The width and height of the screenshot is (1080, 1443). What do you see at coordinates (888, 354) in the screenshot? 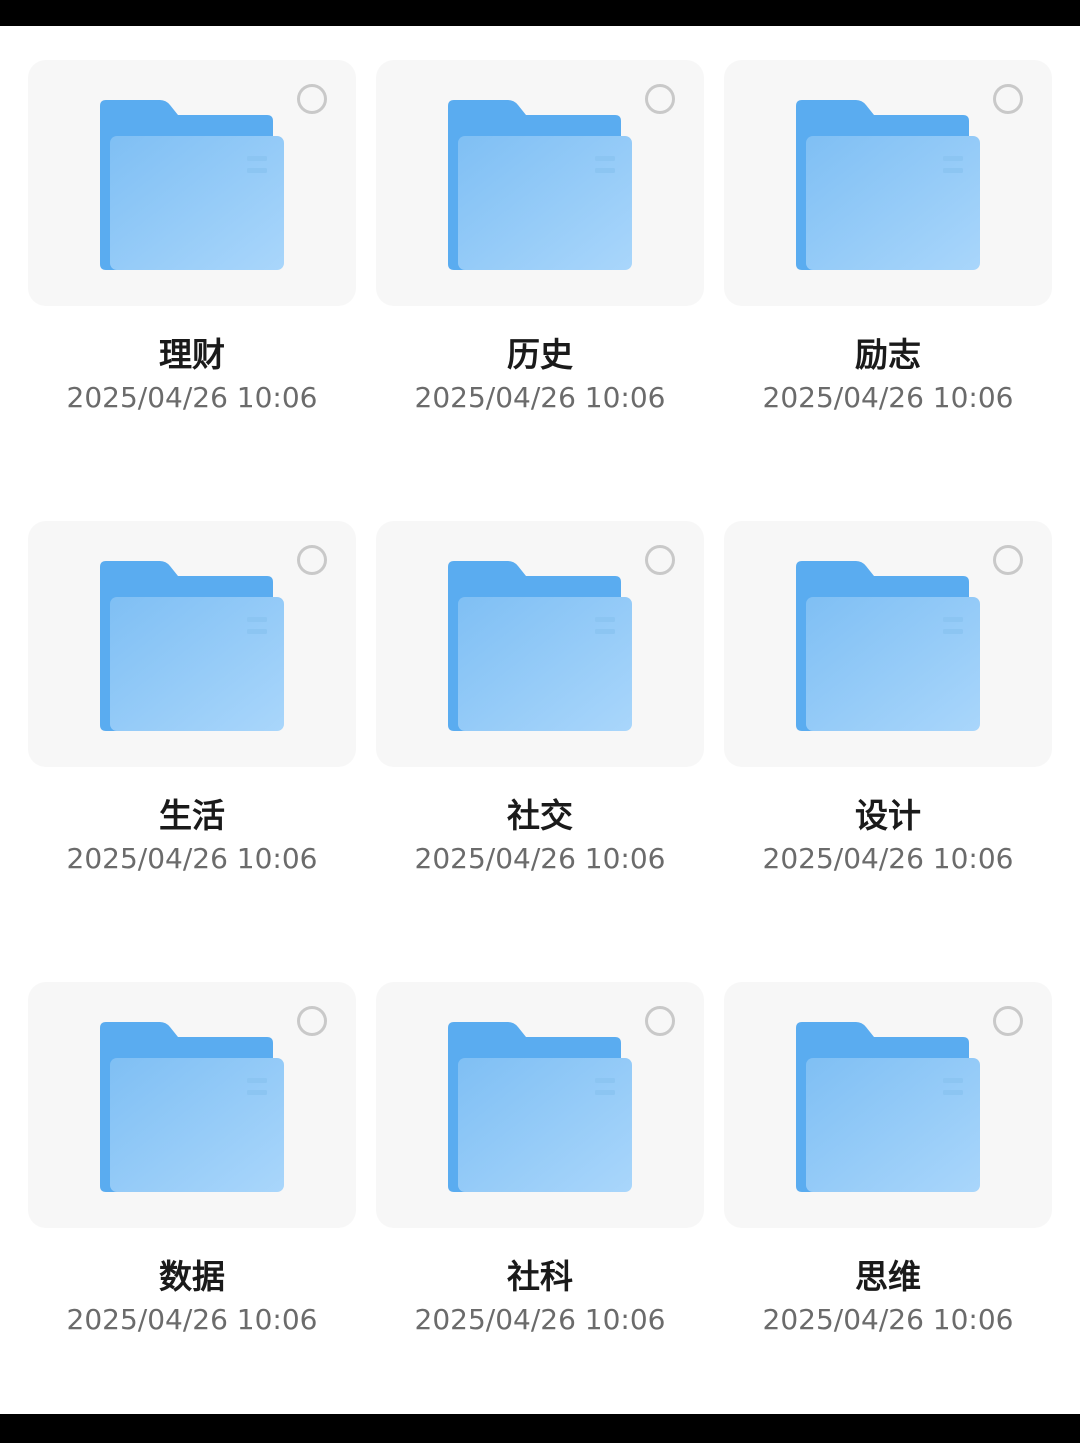
I see `folder-name: 励志` at bounding box center [888, 354].